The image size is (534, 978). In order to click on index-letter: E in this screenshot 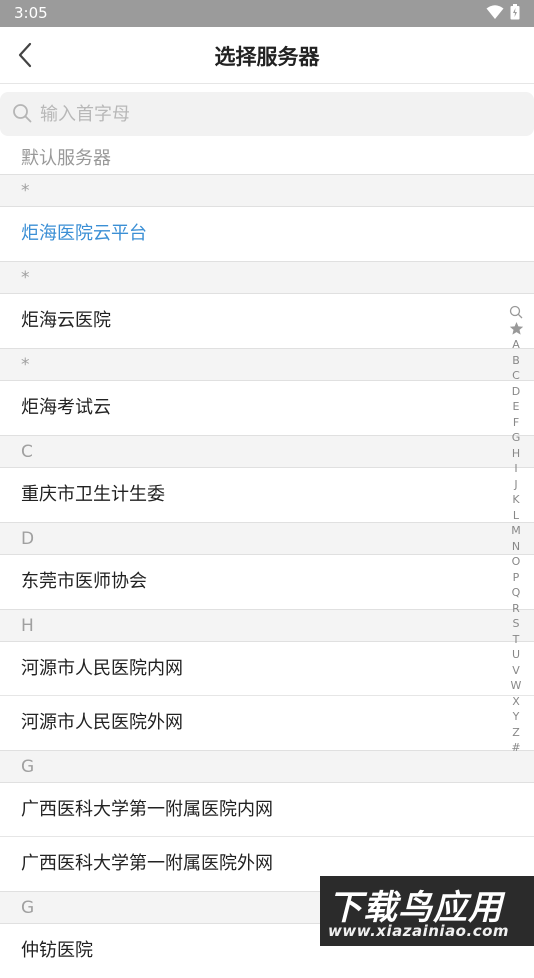, I will do `click(516, 407)`.